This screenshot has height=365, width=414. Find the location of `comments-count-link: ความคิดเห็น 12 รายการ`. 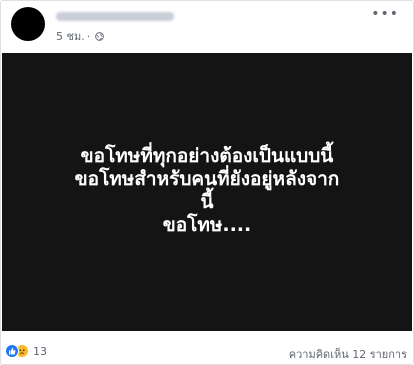

comments-count-link: ความคิดเห็น 12 รายการ is located at coordinates (348, 354).